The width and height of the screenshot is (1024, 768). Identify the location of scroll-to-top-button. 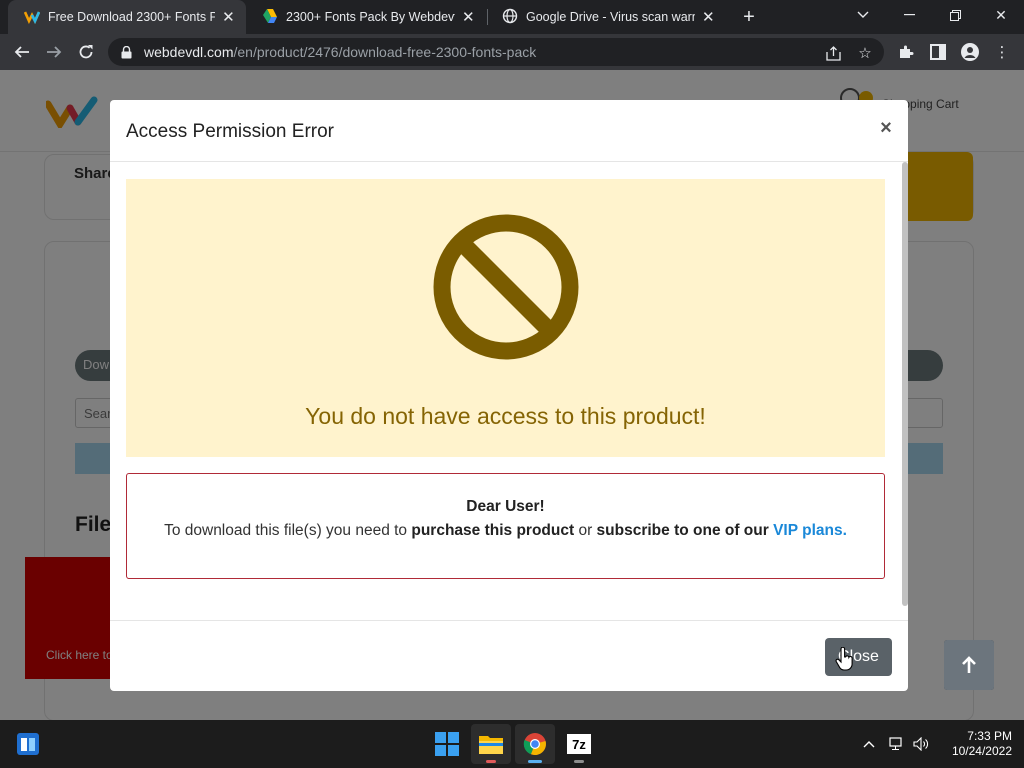
(969, 665).